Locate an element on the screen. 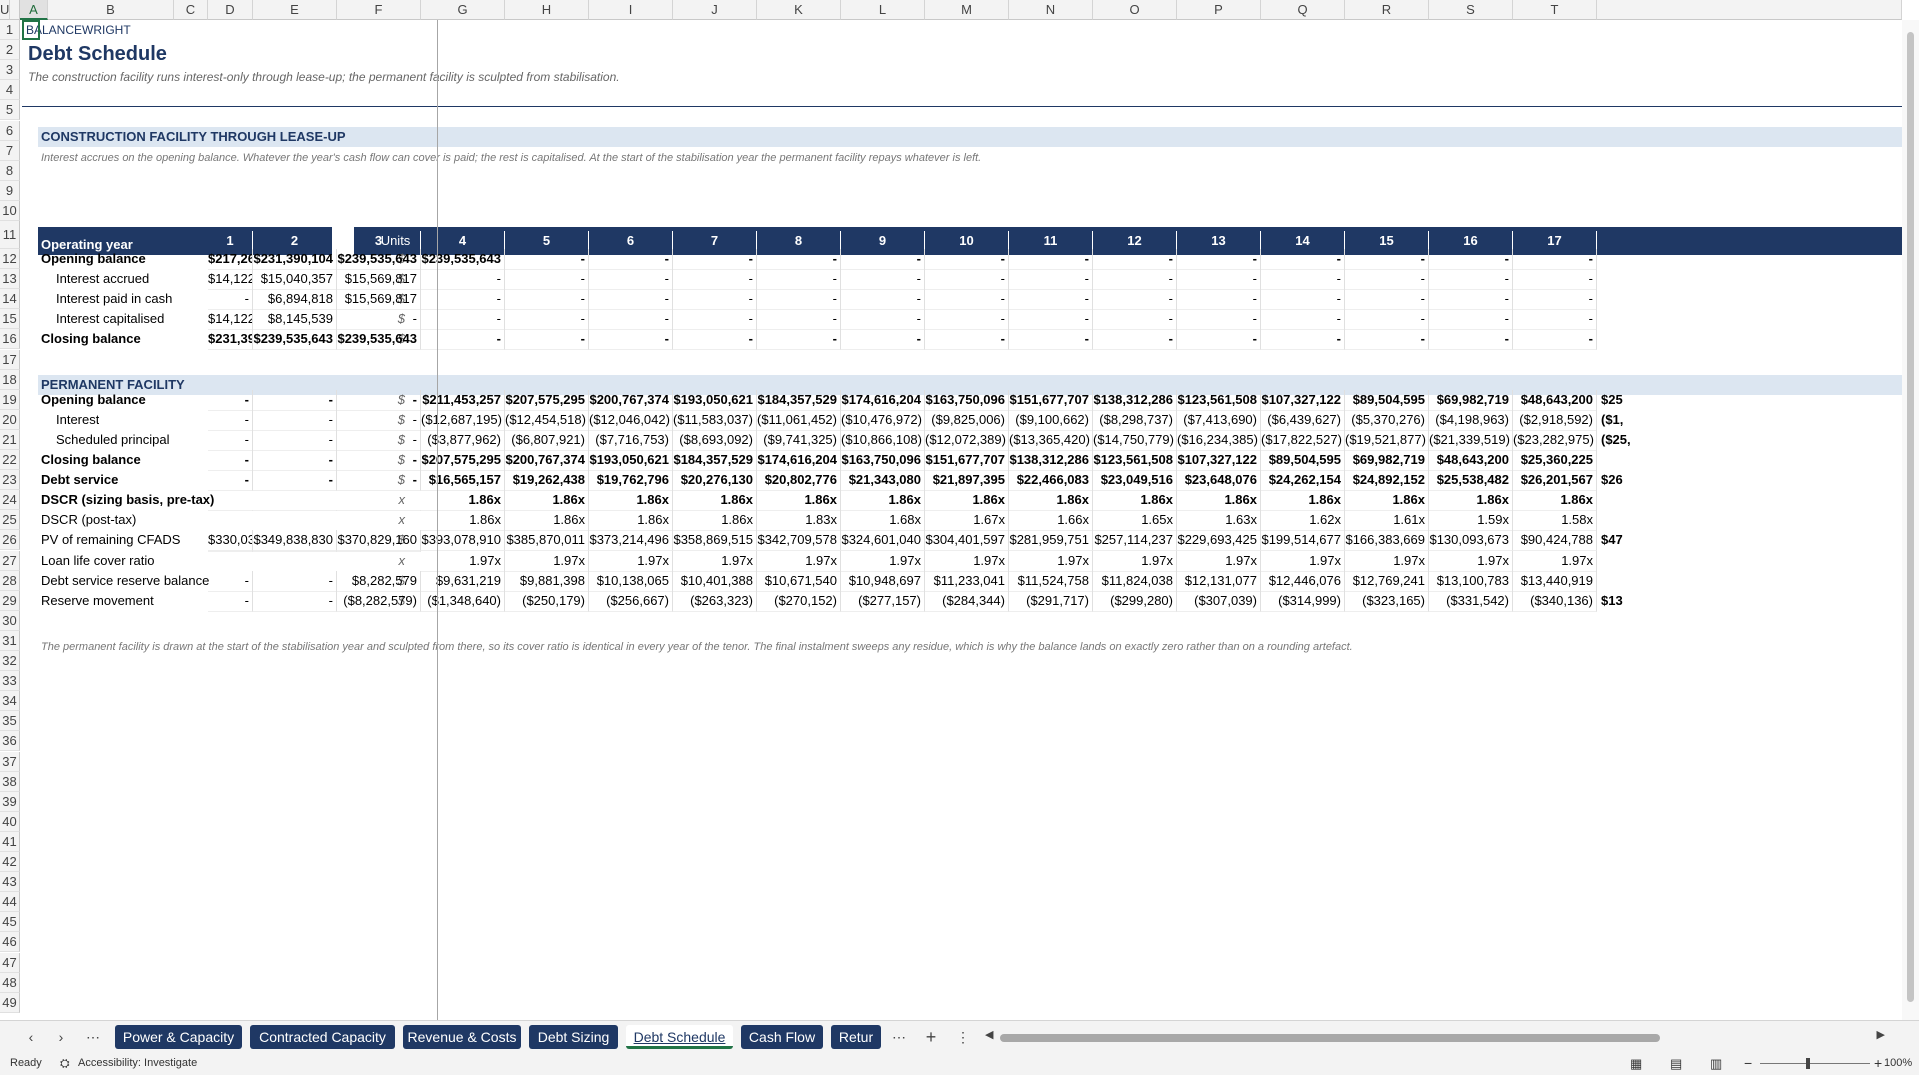  value-cell: ($4,198,963) is located at coordinates (1471, 420).